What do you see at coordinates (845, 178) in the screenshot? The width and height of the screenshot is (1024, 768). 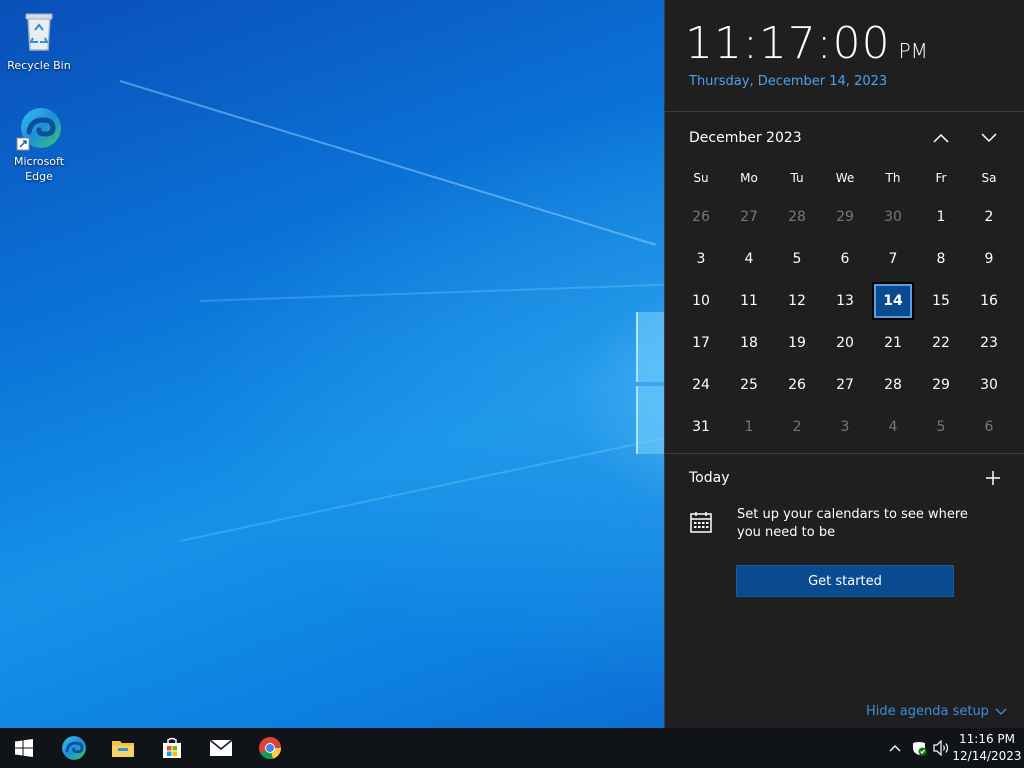 I see `weekday-header: We` at bounding box center [845, 178].